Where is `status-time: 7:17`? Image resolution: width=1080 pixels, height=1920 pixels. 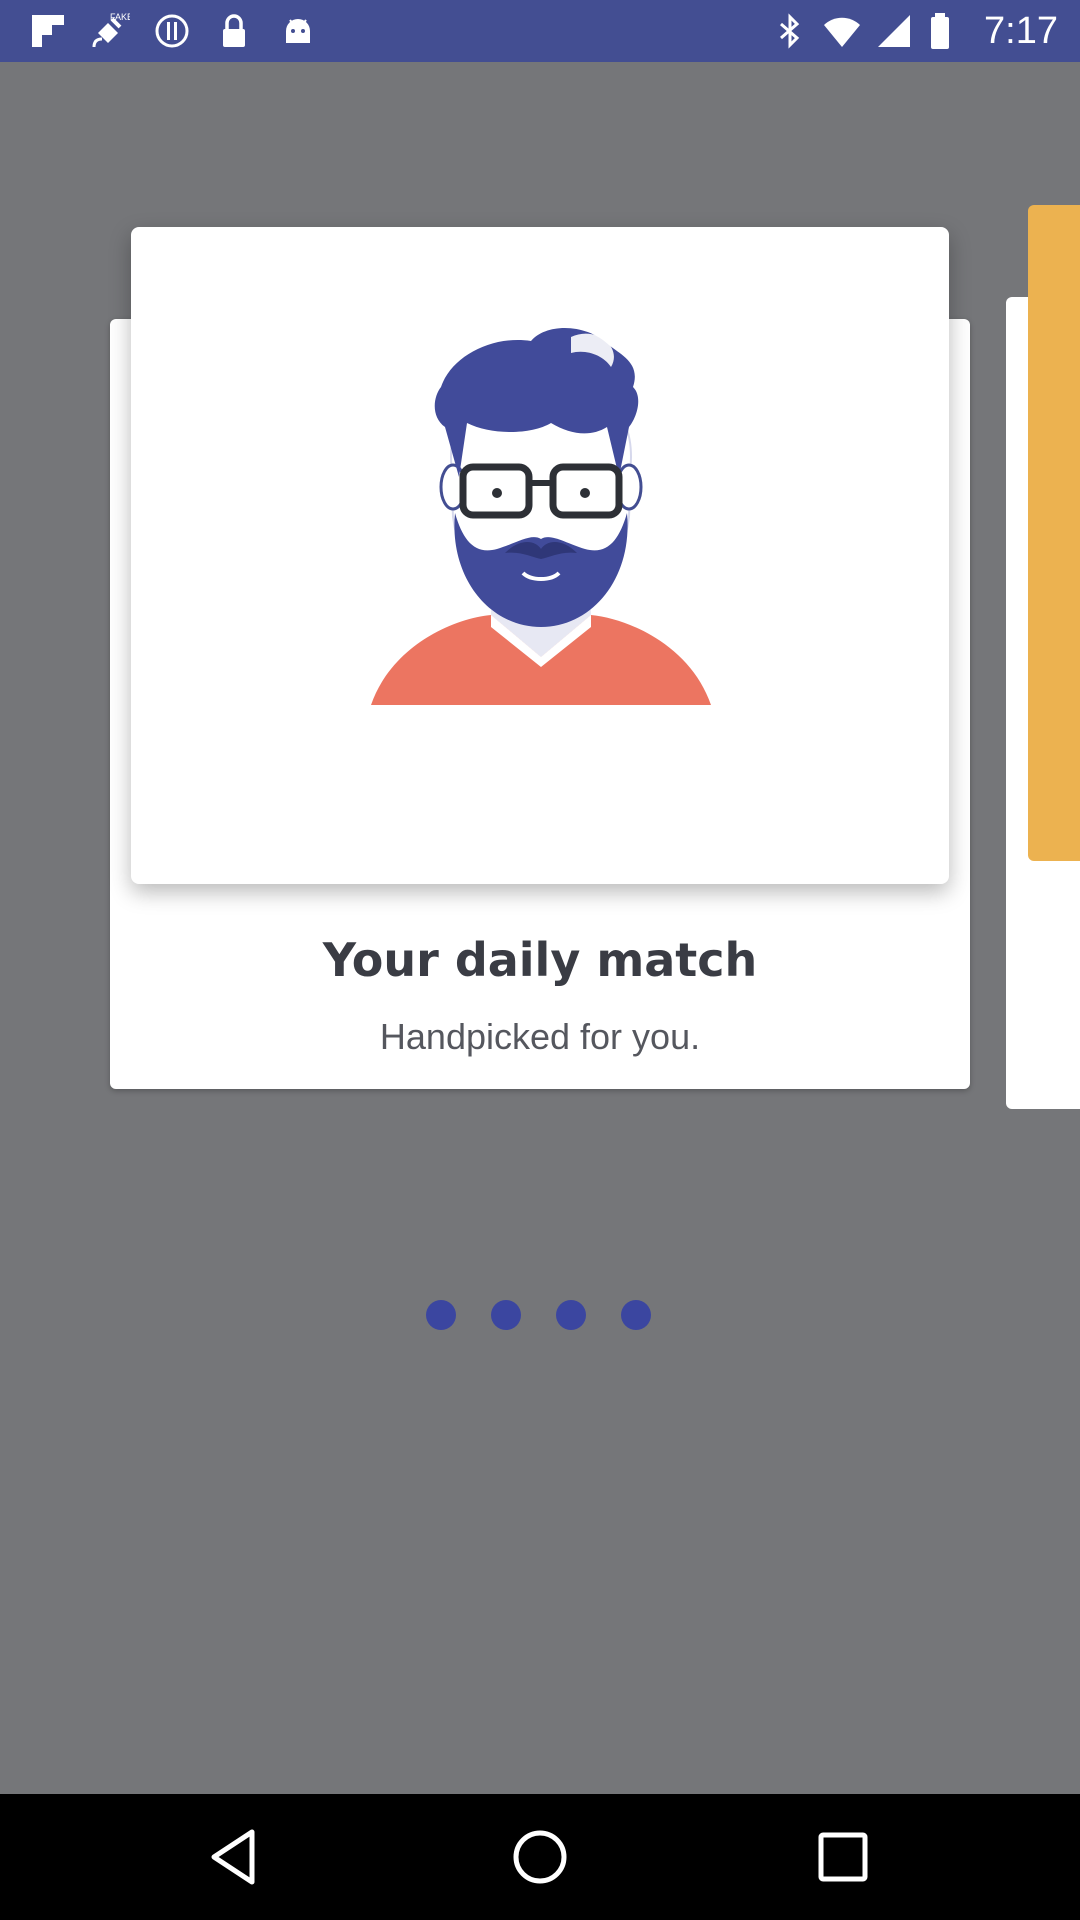
status-time: 7:17 is located at coordinates (1021, 31).